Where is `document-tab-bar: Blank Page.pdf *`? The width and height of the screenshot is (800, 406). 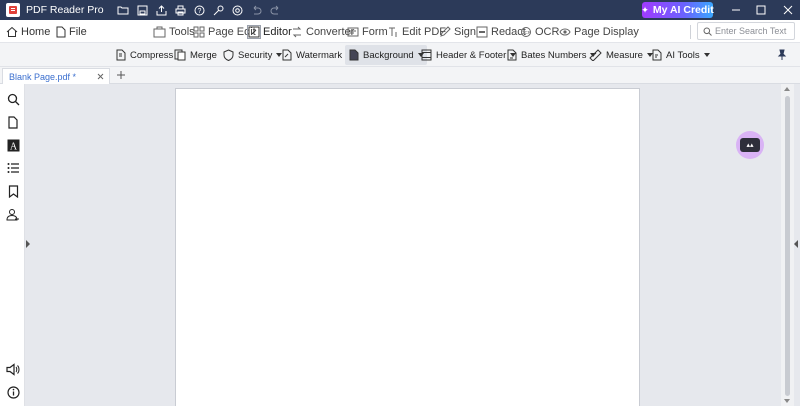
document-tab-bar: Blank Page.pdf * is located at coordinates (400, 75).